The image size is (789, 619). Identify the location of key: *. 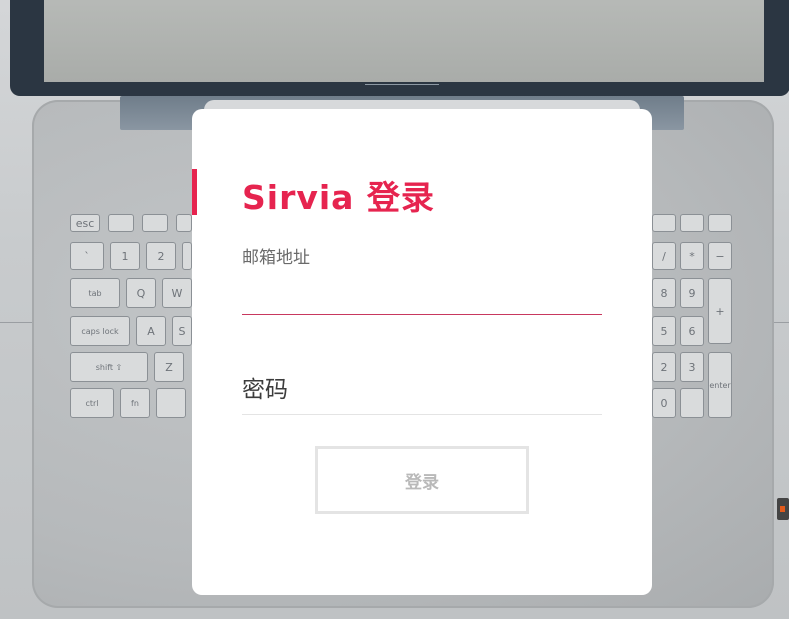
(692, 256).